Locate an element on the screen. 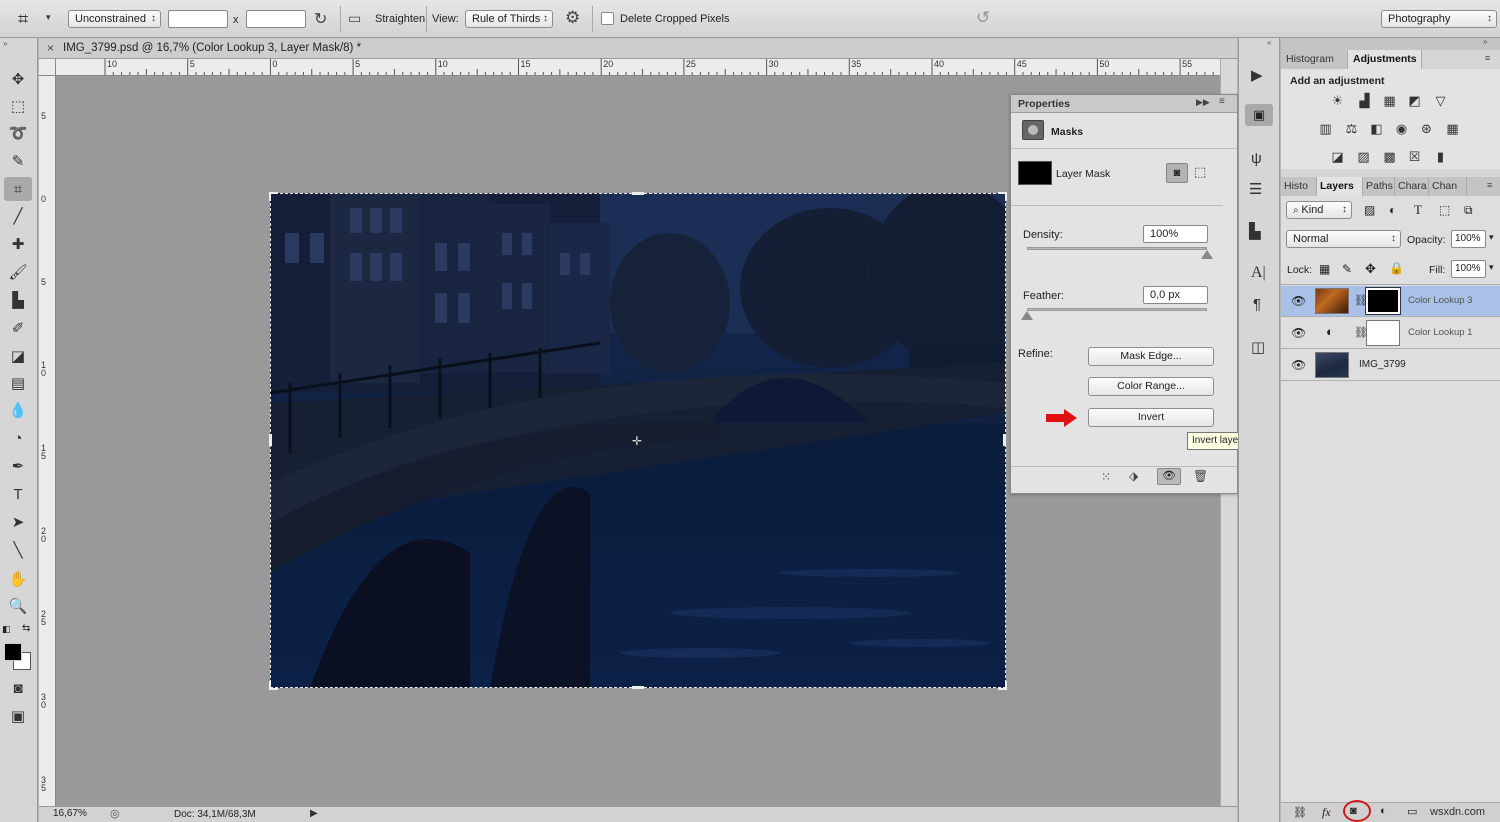  load-selection-icon: ⁙ is located at coordinates (1106, 477).